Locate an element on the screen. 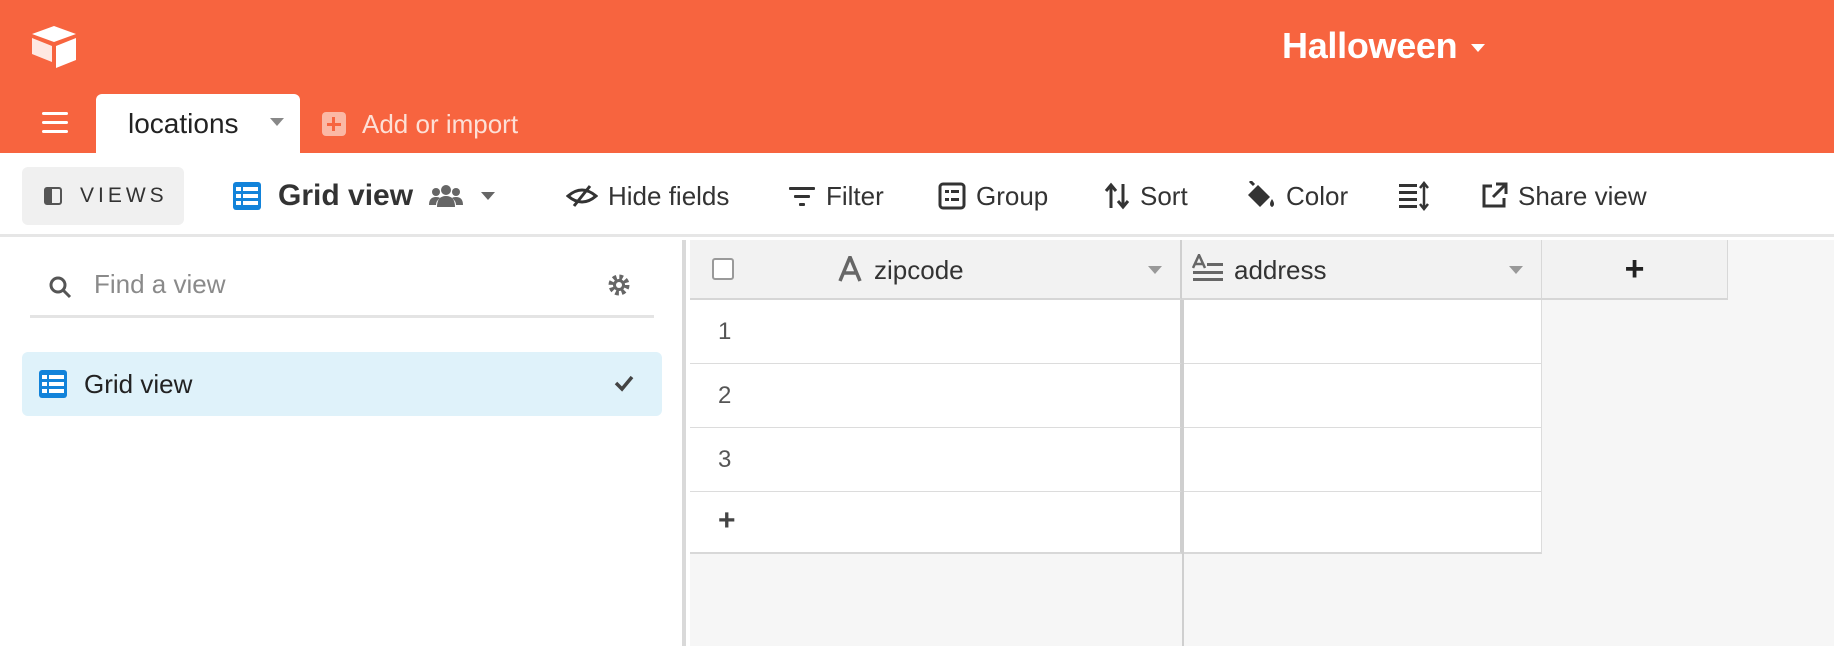  field-name: address is located at coordinates (1280, 270).